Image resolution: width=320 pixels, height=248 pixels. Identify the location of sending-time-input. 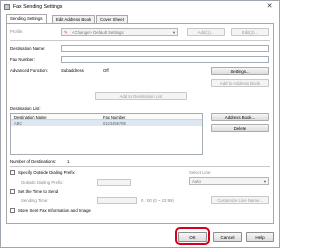
(117, 200).